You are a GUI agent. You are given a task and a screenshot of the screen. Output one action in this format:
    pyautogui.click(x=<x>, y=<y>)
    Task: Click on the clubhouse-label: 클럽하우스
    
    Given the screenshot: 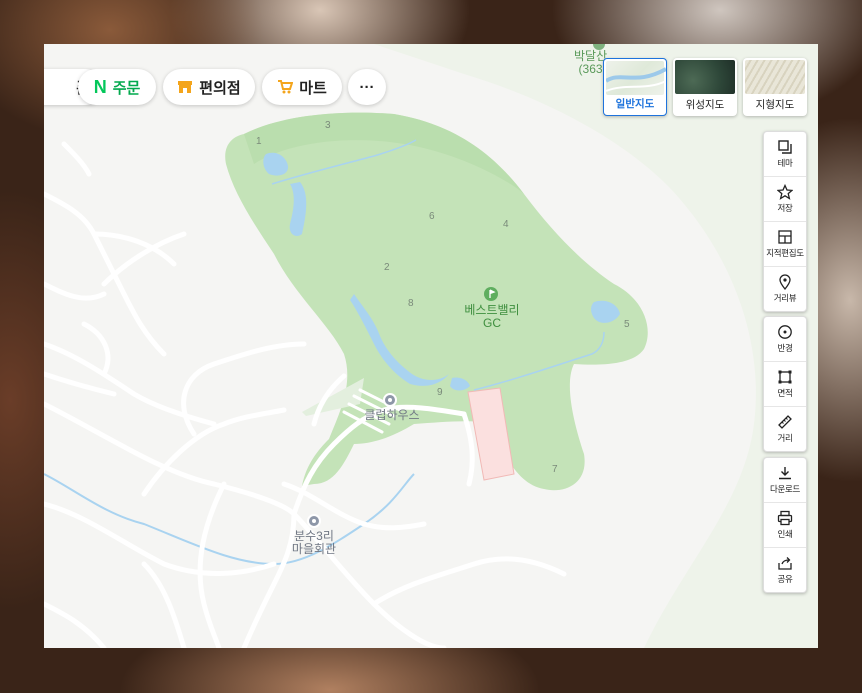 What is the action you would take?
    pyautogui.click(x=392, y=415)
    